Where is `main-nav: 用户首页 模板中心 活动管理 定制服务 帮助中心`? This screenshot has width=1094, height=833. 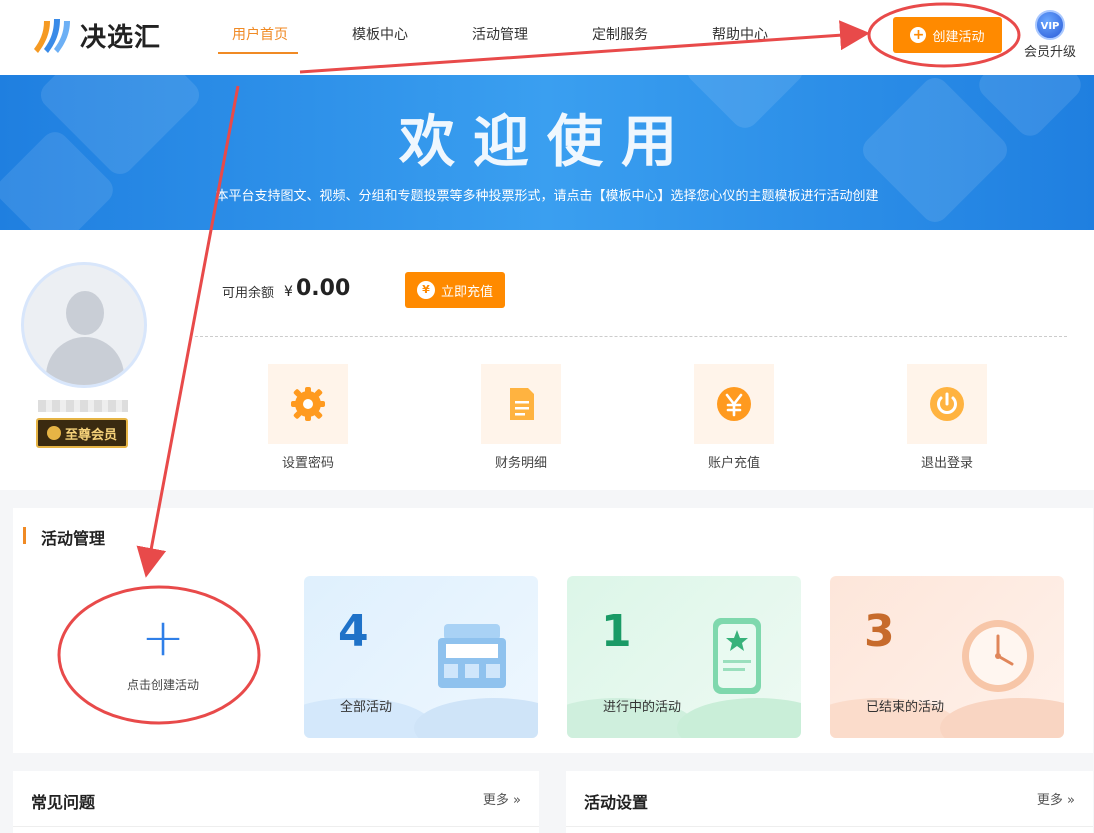 main-nav: 用户首页 模板中心 活动管理 定制服务 帮助中心 is located at coordinates (500, 37).